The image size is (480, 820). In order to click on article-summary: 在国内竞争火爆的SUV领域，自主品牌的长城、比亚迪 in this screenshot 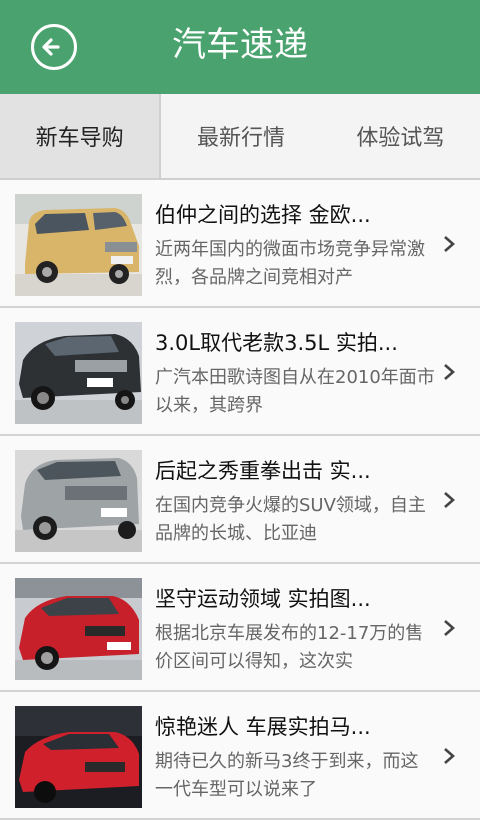, I will do `click(290, 519)`.